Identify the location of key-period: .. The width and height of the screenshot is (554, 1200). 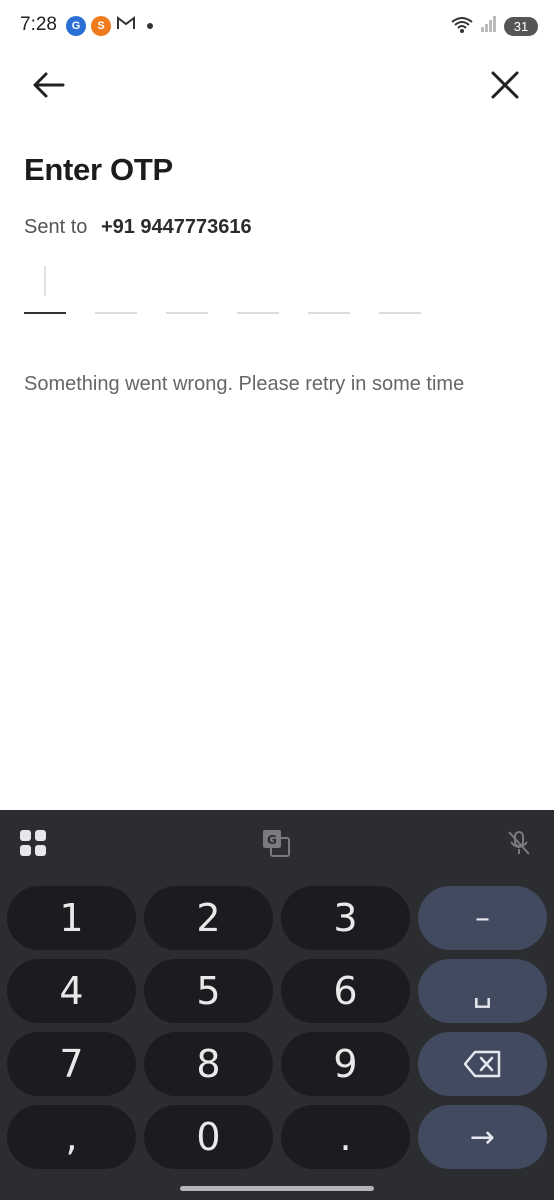
(345, 1137).